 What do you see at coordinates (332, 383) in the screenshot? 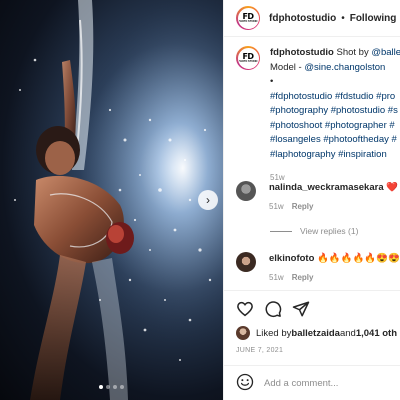
I see `comment-input` at bounding box center [332, 383].